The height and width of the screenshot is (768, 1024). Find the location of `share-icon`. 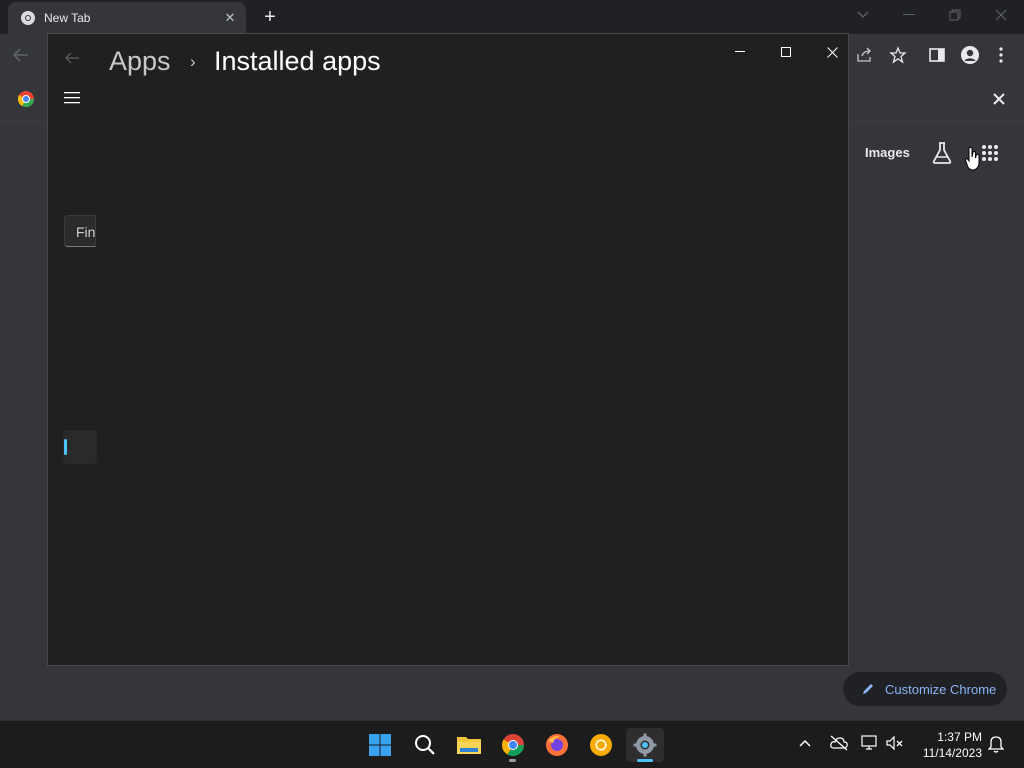

share-icon is located at coordinates (865, 55).